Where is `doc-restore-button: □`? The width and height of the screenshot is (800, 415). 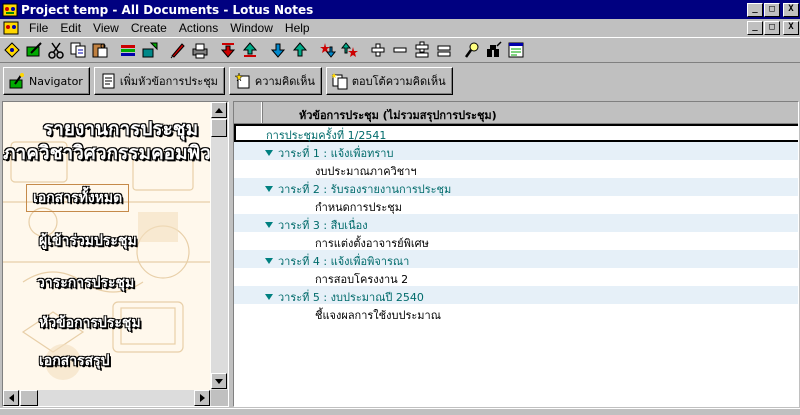 doc-restore-button: □ is located at coordinates (772, 28).